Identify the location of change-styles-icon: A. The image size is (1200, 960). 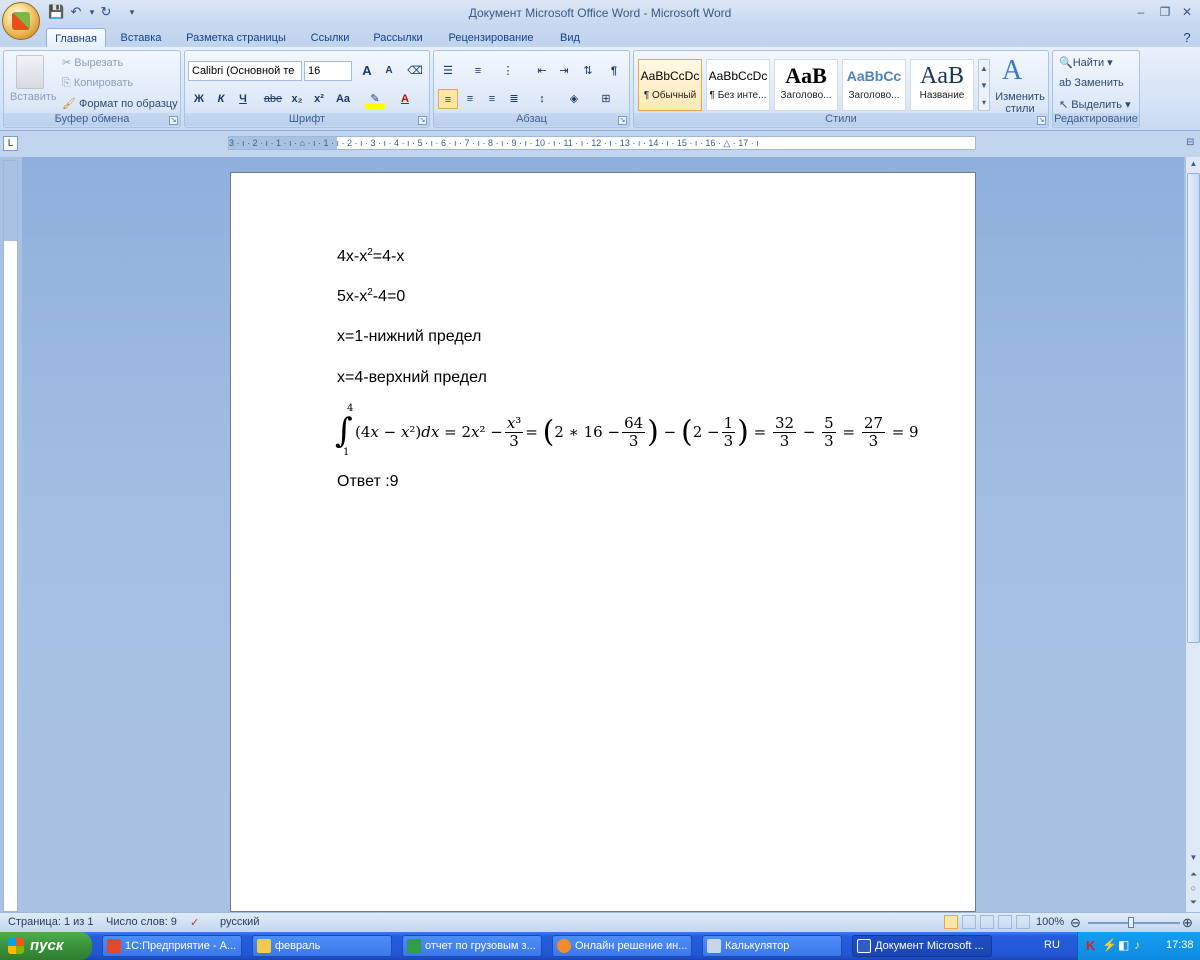
(1012, 71).